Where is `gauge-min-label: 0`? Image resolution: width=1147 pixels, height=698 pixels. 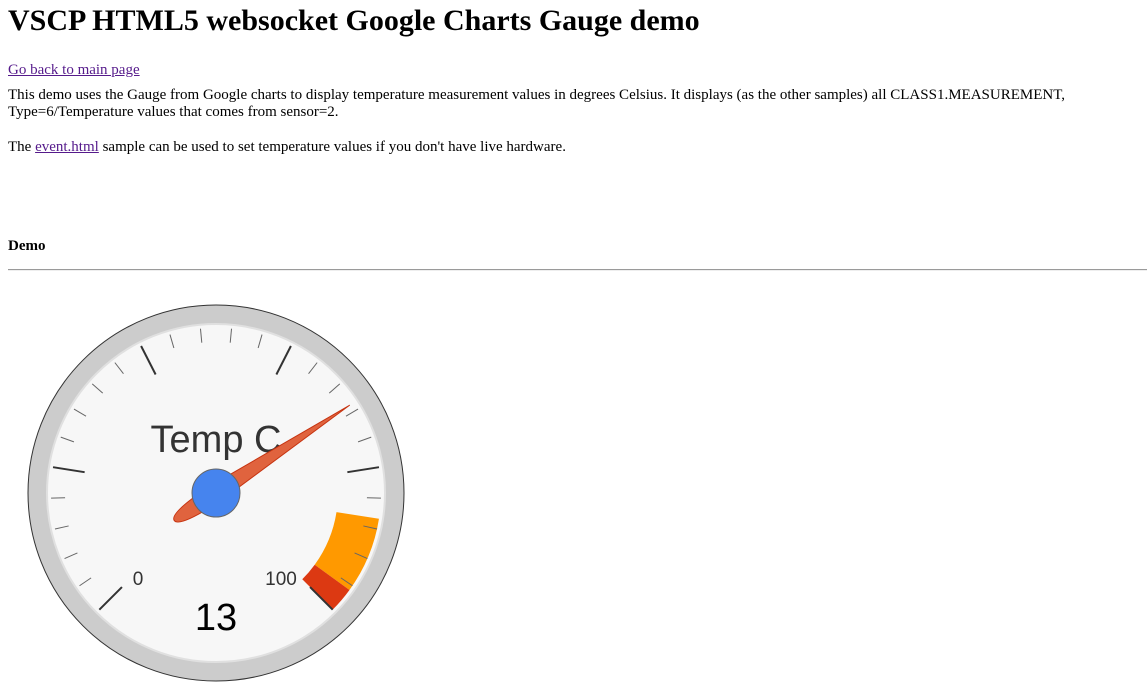 gauge-min-label: 0 is located at coordinates (138, 579).